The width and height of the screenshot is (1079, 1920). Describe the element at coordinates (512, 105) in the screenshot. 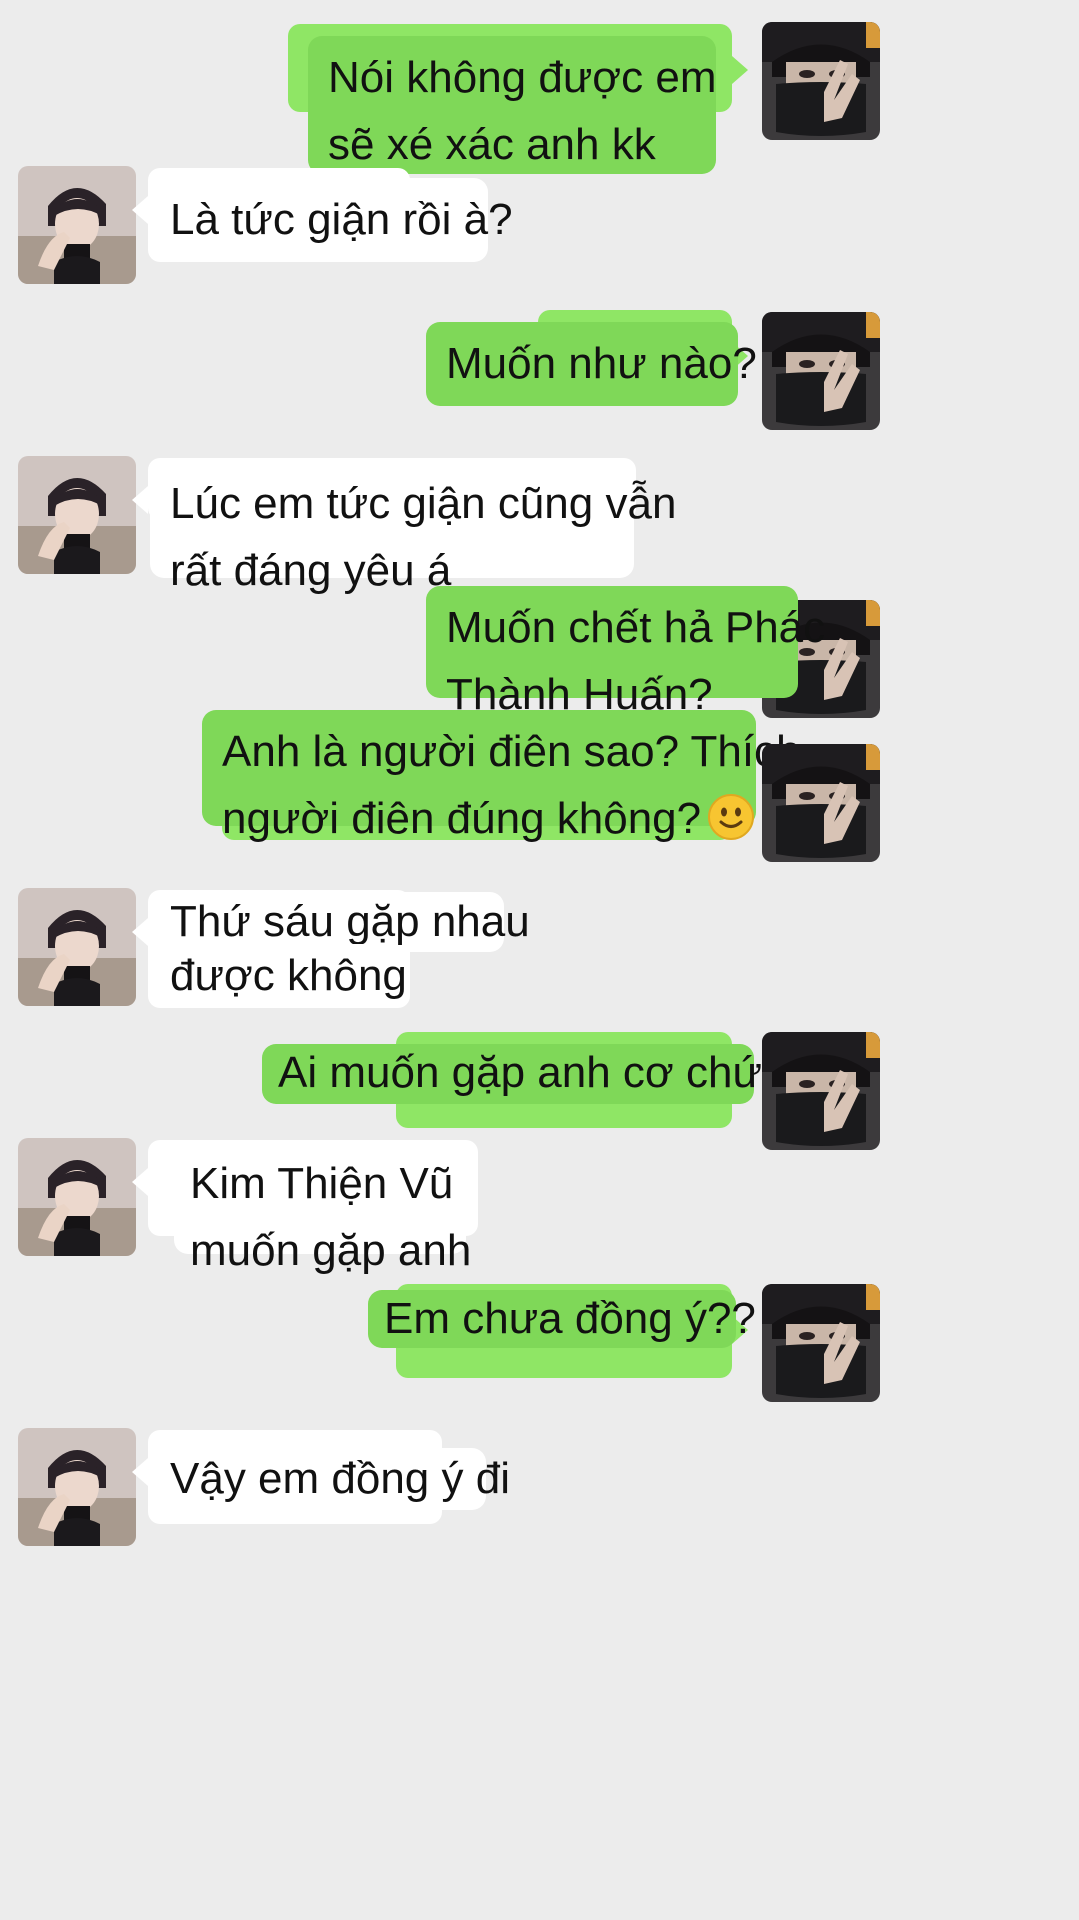

I see `sent-message: Nói không được em sẽ xé xác anh kk` at that location.